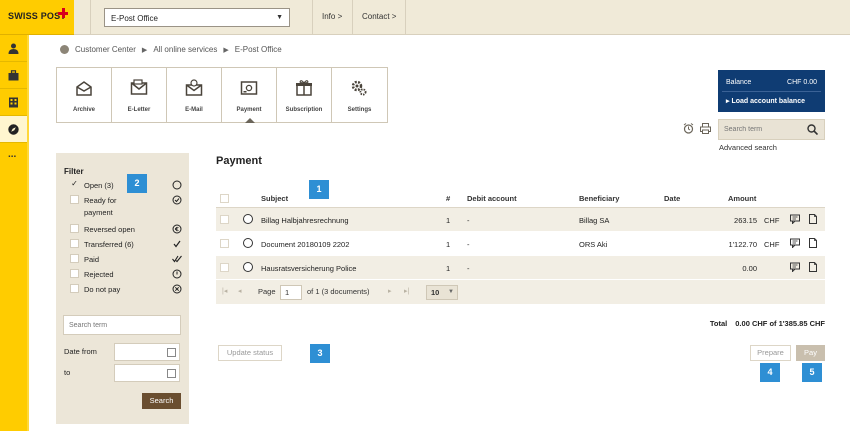 The height and width of the screenshot is (431, 850). I want to click on tile-e-mail: E-Mail, so click(194, 95).